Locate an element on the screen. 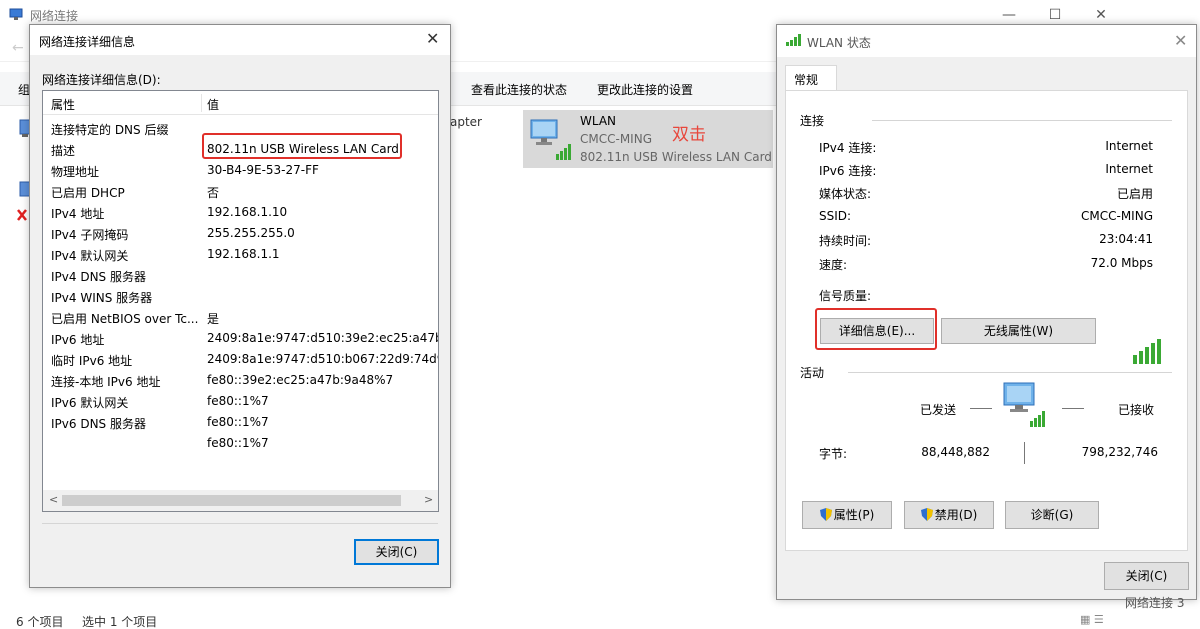  detail-value: 是 is located at coordinates (213, 319).